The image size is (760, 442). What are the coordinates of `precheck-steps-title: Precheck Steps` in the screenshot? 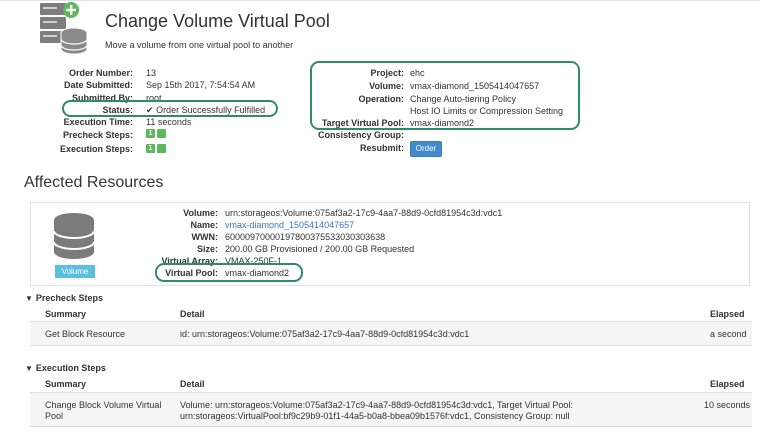 It's located at (69, 298).